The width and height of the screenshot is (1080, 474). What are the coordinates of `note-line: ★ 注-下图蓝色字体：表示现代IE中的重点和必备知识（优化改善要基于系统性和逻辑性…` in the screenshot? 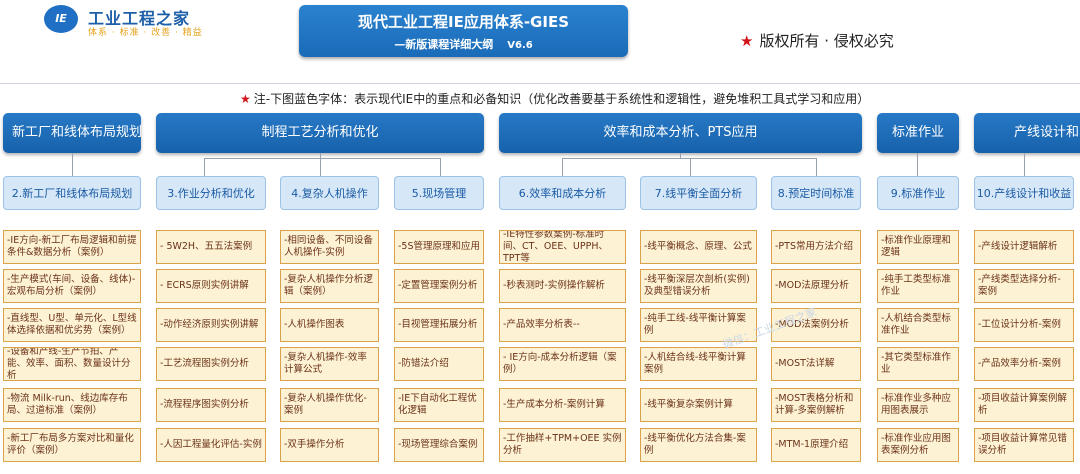 It's located at (554, 98).